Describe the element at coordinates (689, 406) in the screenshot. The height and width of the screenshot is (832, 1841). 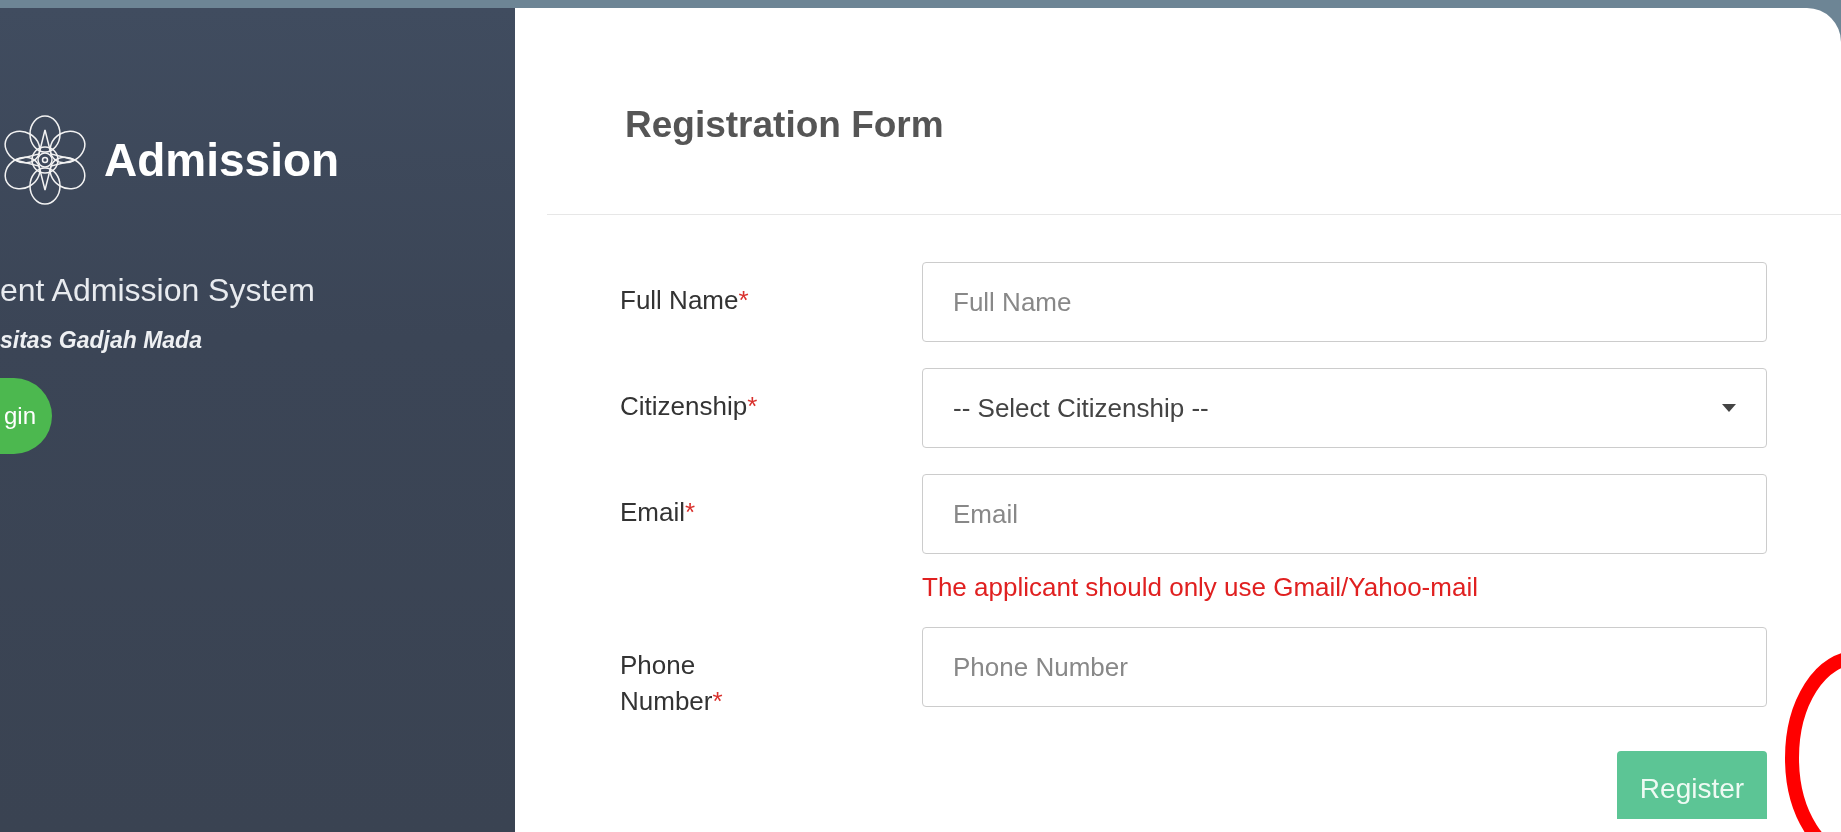
I see `field-label: Citizenship*` at that location.